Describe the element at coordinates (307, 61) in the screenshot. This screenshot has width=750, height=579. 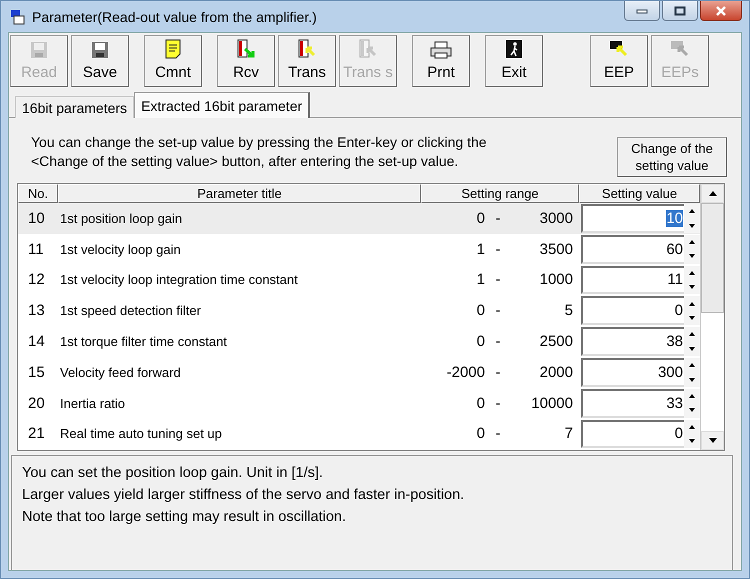
I see `toolbar-button: Trans` at that location.